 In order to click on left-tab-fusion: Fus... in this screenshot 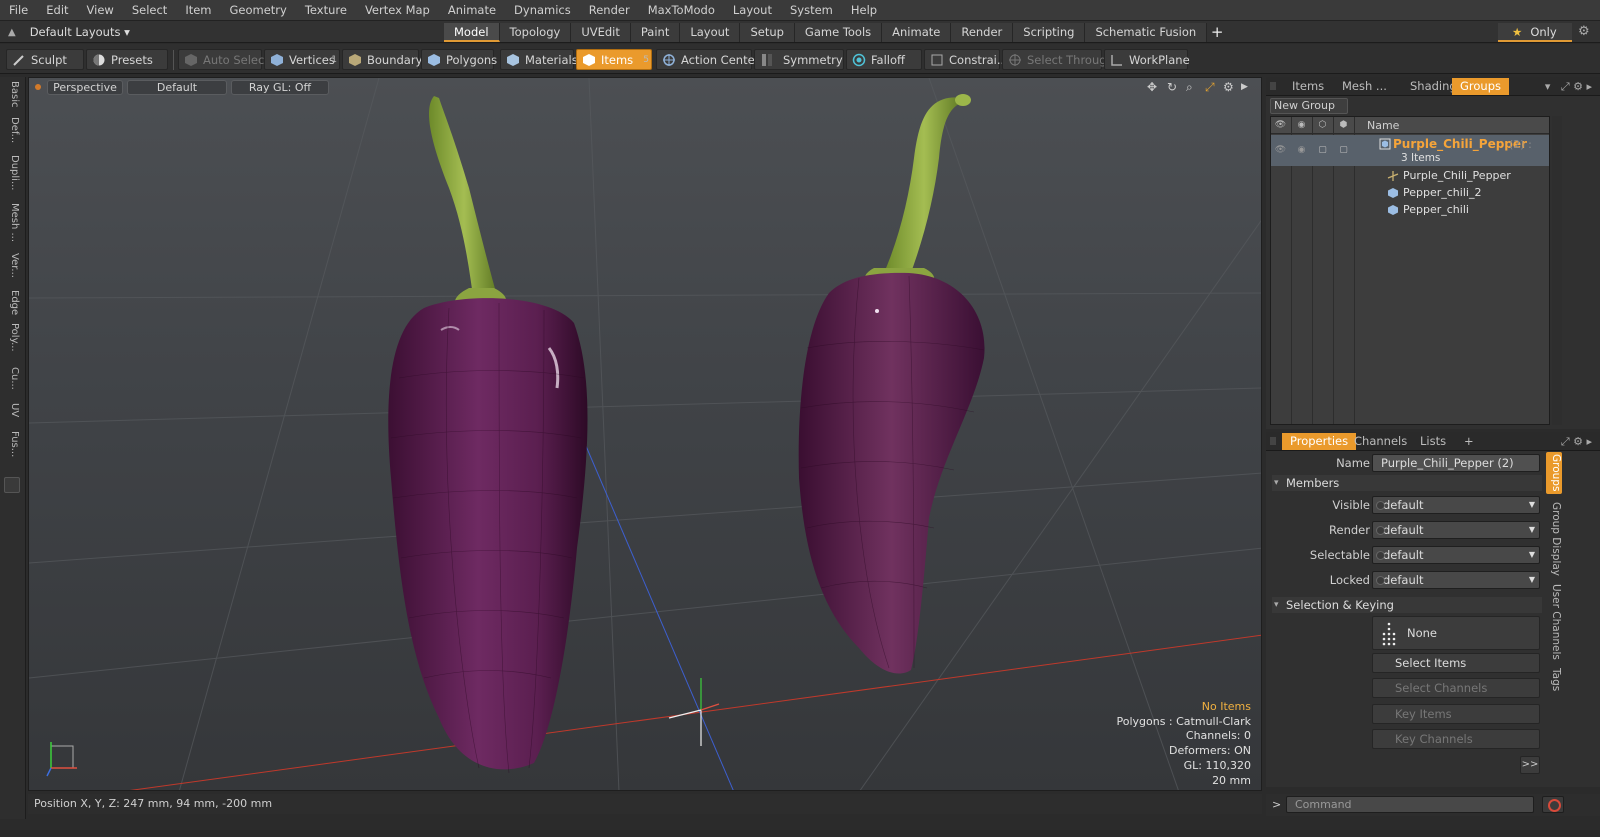, I will do `click(12, 444)`.